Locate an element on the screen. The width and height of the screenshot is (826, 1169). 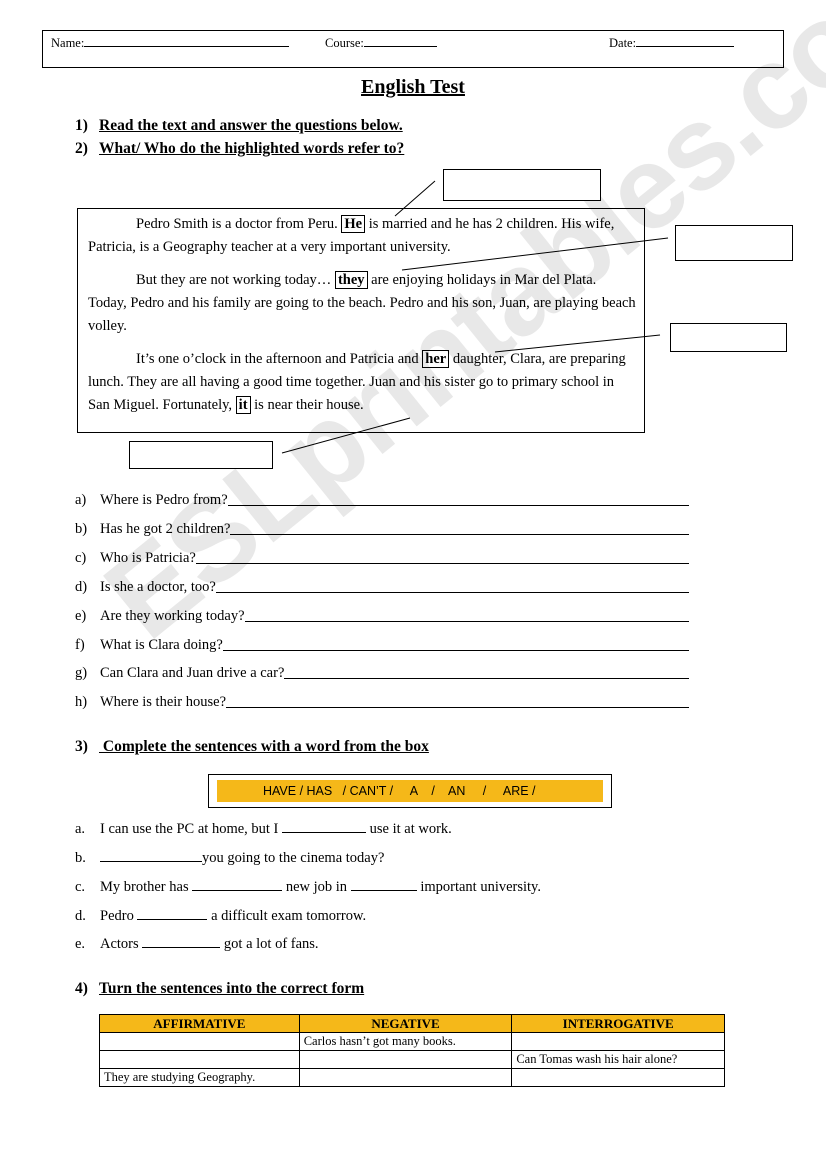
instruction-number: 1) is located at coordinates (81, 125).